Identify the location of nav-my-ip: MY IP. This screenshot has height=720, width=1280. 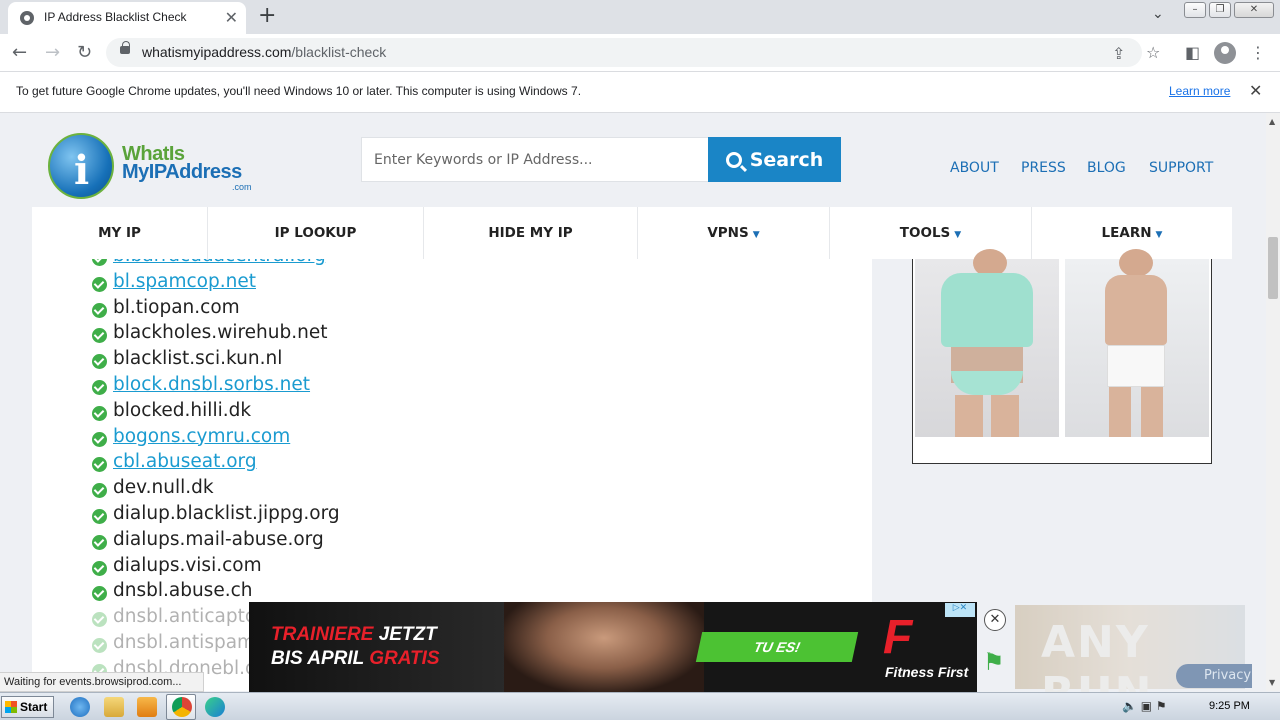
(120, 233).